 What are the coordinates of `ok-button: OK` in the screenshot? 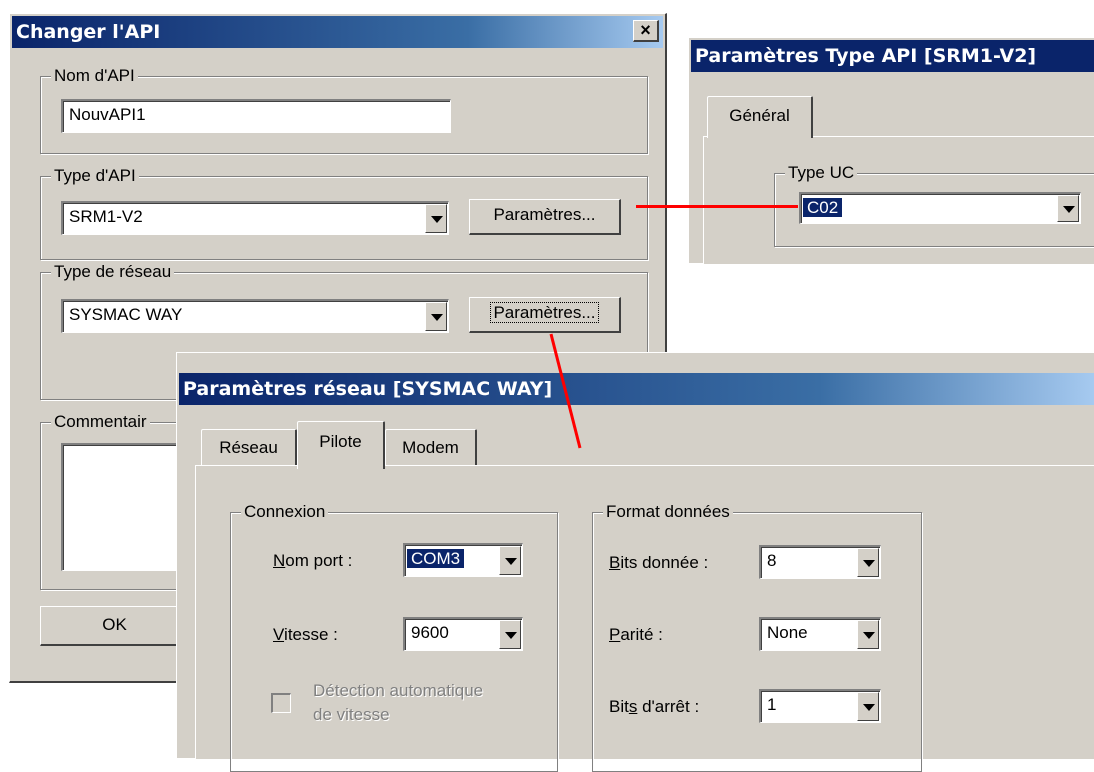 It's located at (115, 626).